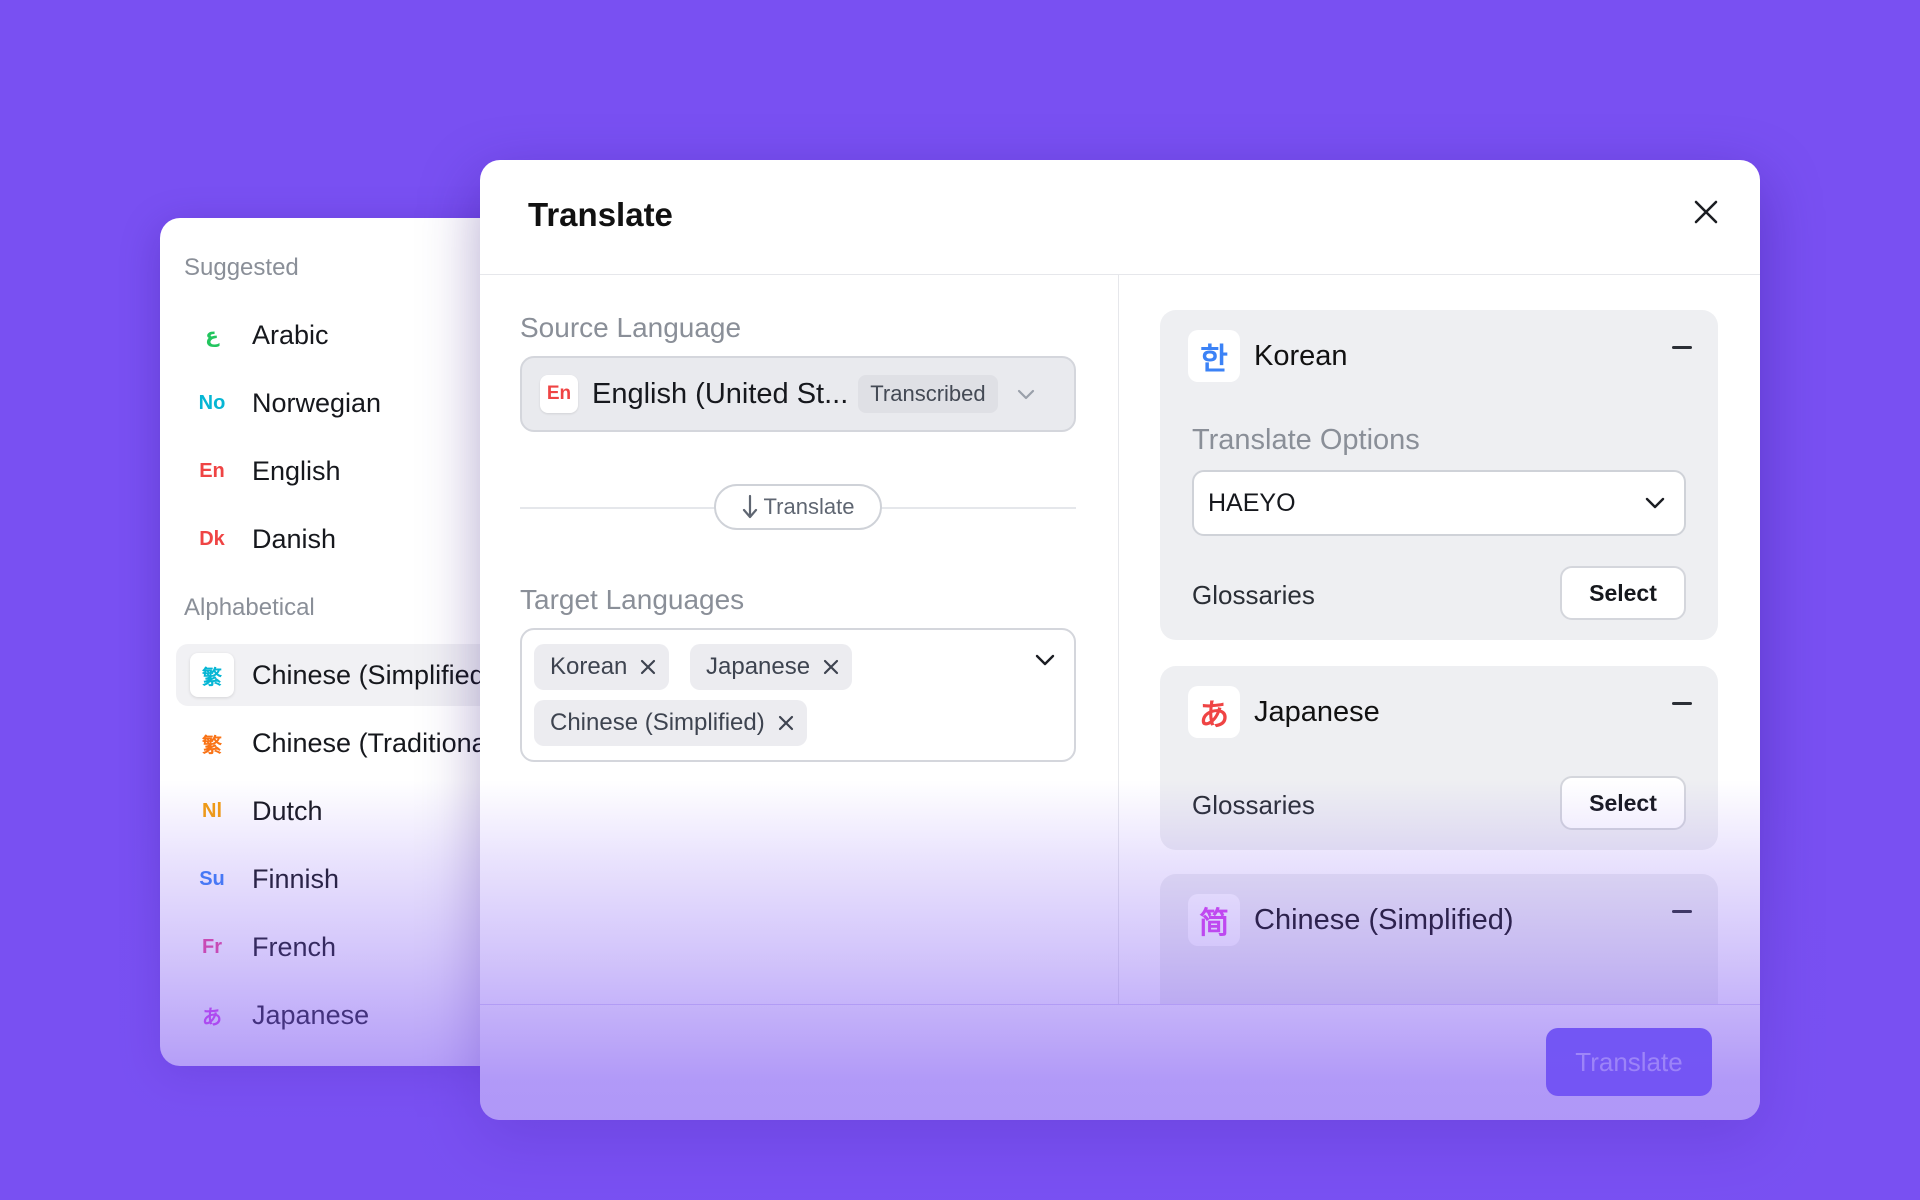 The width and height of the screenshot is (1920, 1200). I want to click on translate-options-select: HAEYO, so click(1439, 503).